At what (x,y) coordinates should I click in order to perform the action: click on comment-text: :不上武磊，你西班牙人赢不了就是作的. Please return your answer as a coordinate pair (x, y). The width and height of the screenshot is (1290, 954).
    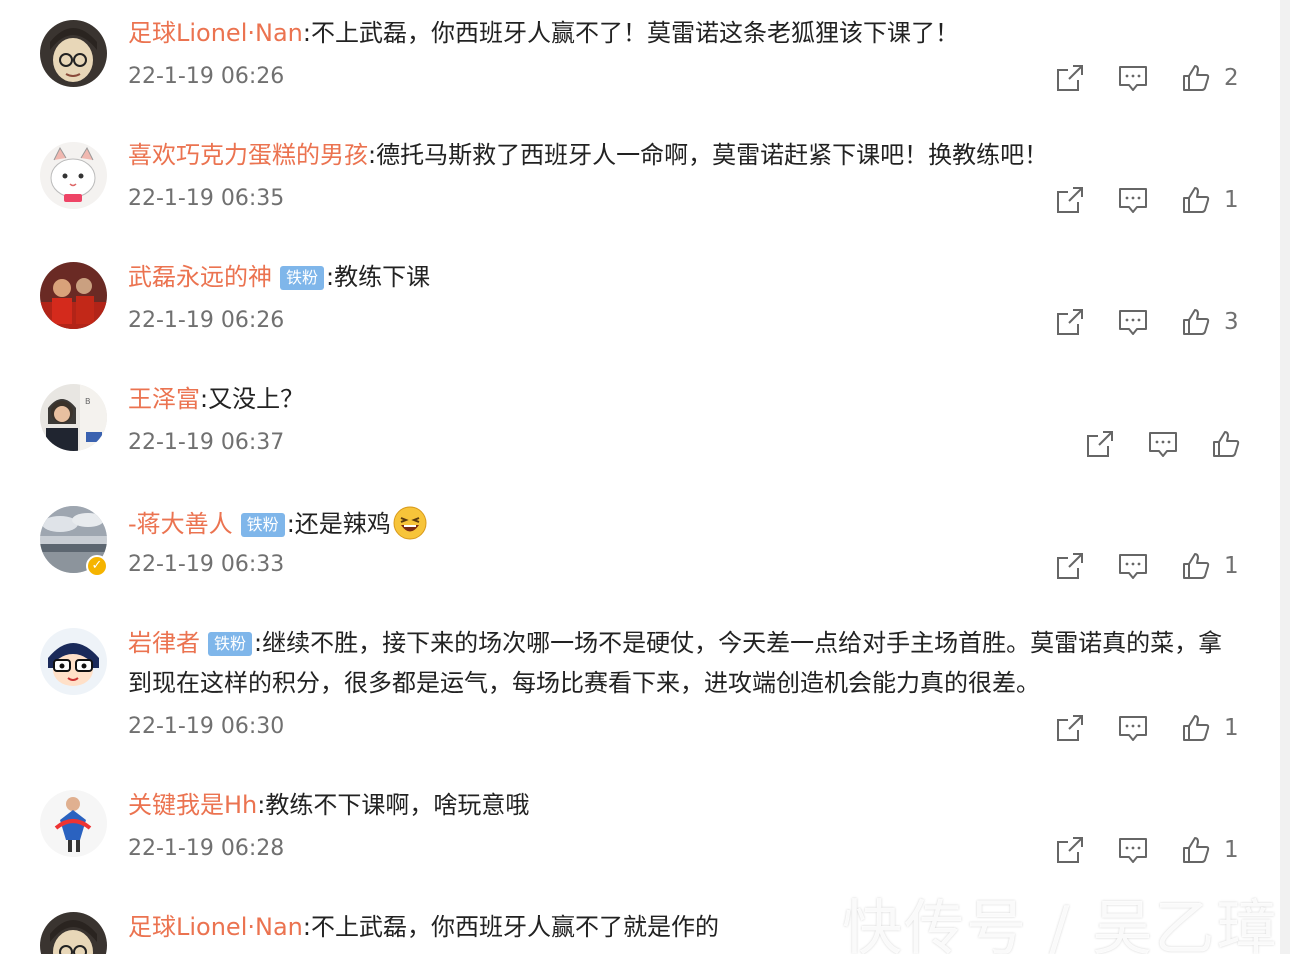
    Looking at the image, I should click on (510, 927).